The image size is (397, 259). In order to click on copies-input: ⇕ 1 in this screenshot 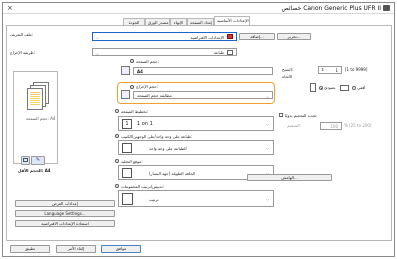, I will do `click(330, 70)`.